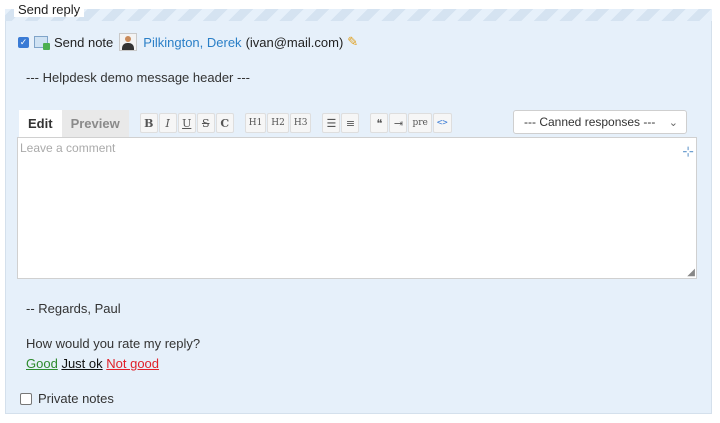 The width and height of the screenshot is (720, 423). Describe the element at coordinates (255, 123) in the screenshot. I see `heading1-button: H1` at that location.